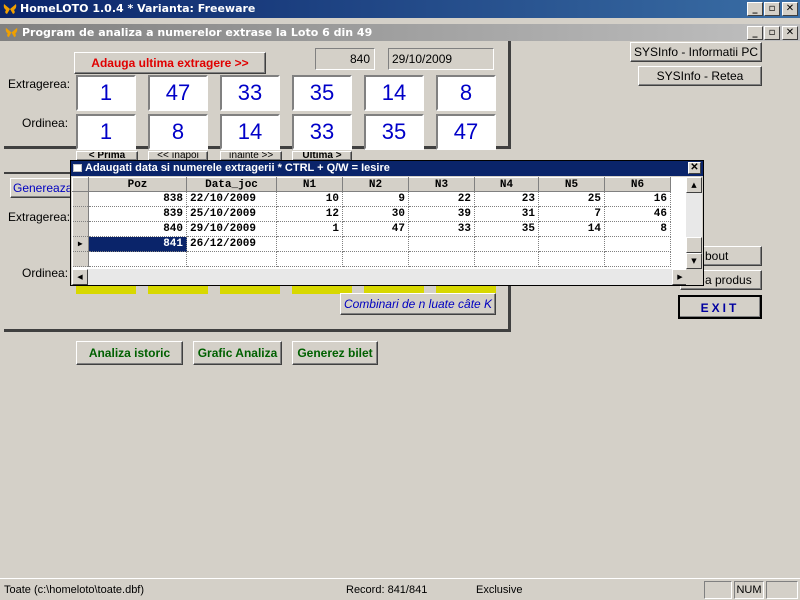 The height and width of the screenshot is (600, 800). What do you see at coordinates (380, 277) in the screenshot?
I see `horizontal-scrollbar: ◀ ▶` at bounding box center [380, 277].